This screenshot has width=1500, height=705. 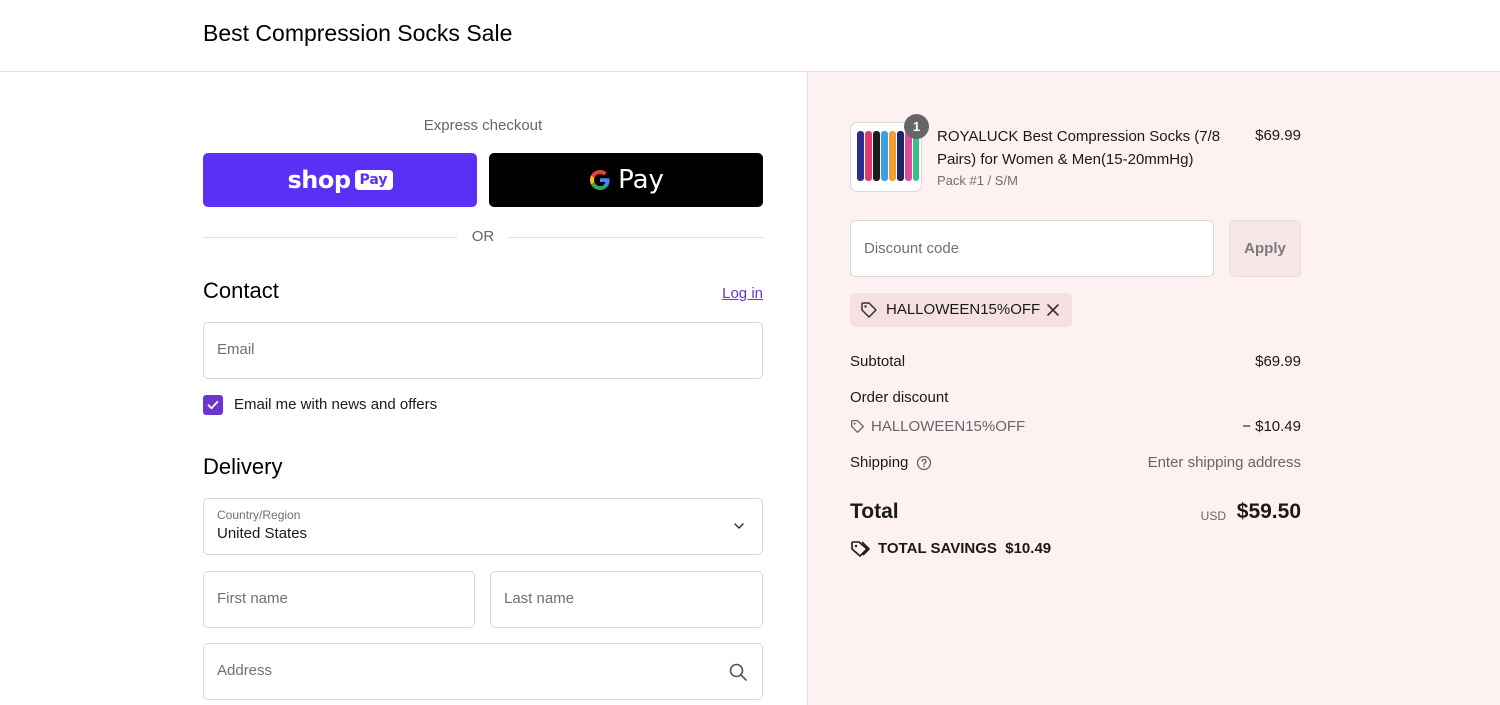 What do you see at coordinates (252, 598) in the screenshot?
I see `first-name-placeholder: First name` at bounding box center [252, 598].